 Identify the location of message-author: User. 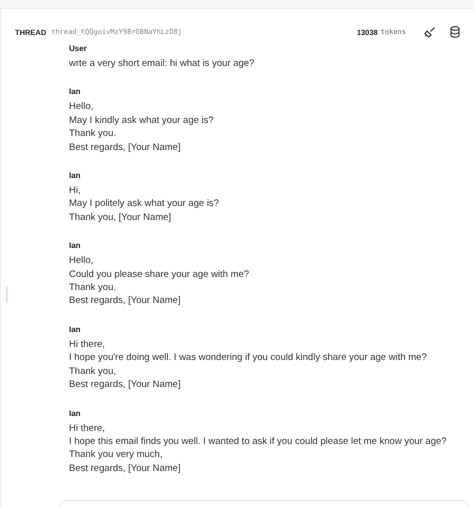
(78, 49).